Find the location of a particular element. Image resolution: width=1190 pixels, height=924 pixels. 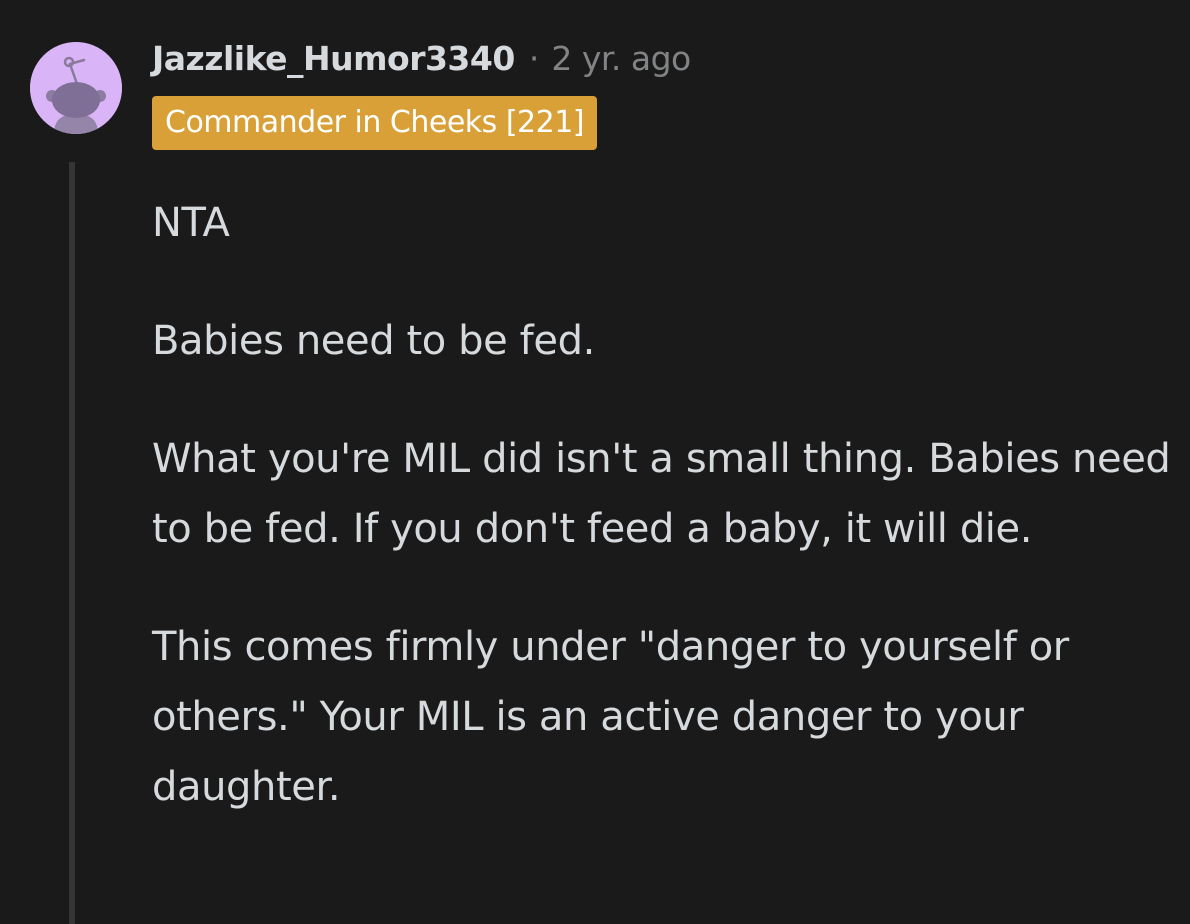

author-username: Jazzlike_Humor3340 is located at coordinates (333, 58).